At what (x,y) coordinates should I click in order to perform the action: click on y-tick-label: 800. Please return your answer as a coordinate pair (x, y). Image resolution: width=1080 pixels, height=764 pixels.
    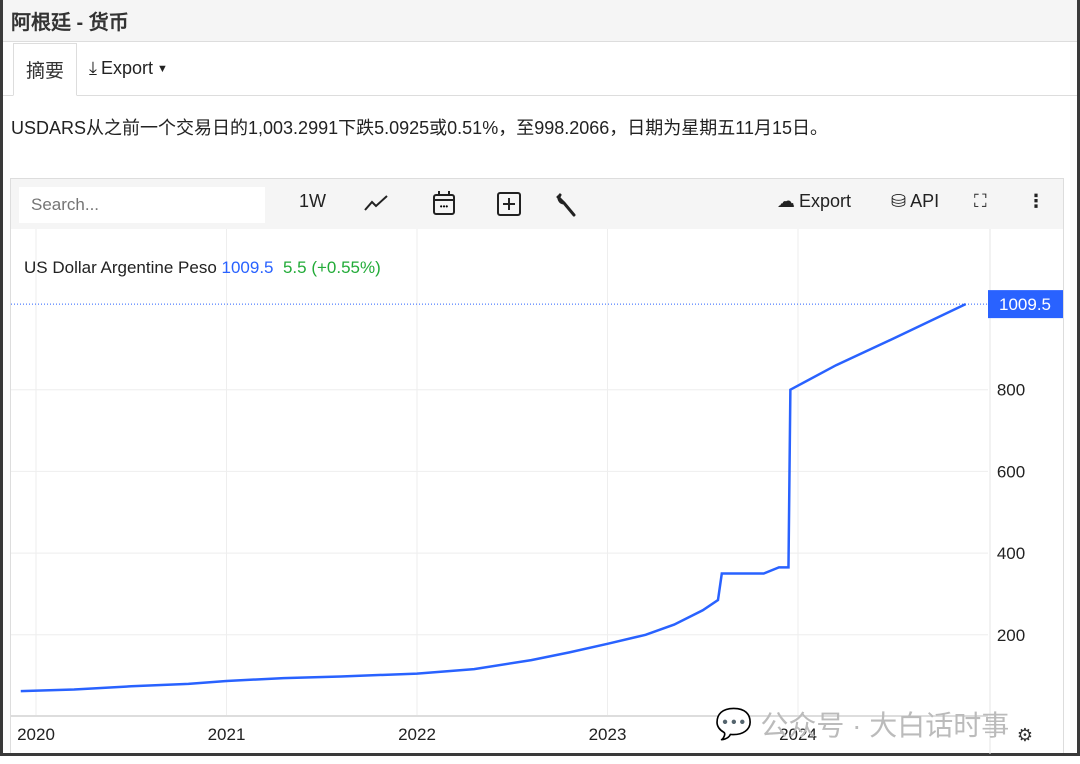
    Looking at the image, I should click on (1011, 390).